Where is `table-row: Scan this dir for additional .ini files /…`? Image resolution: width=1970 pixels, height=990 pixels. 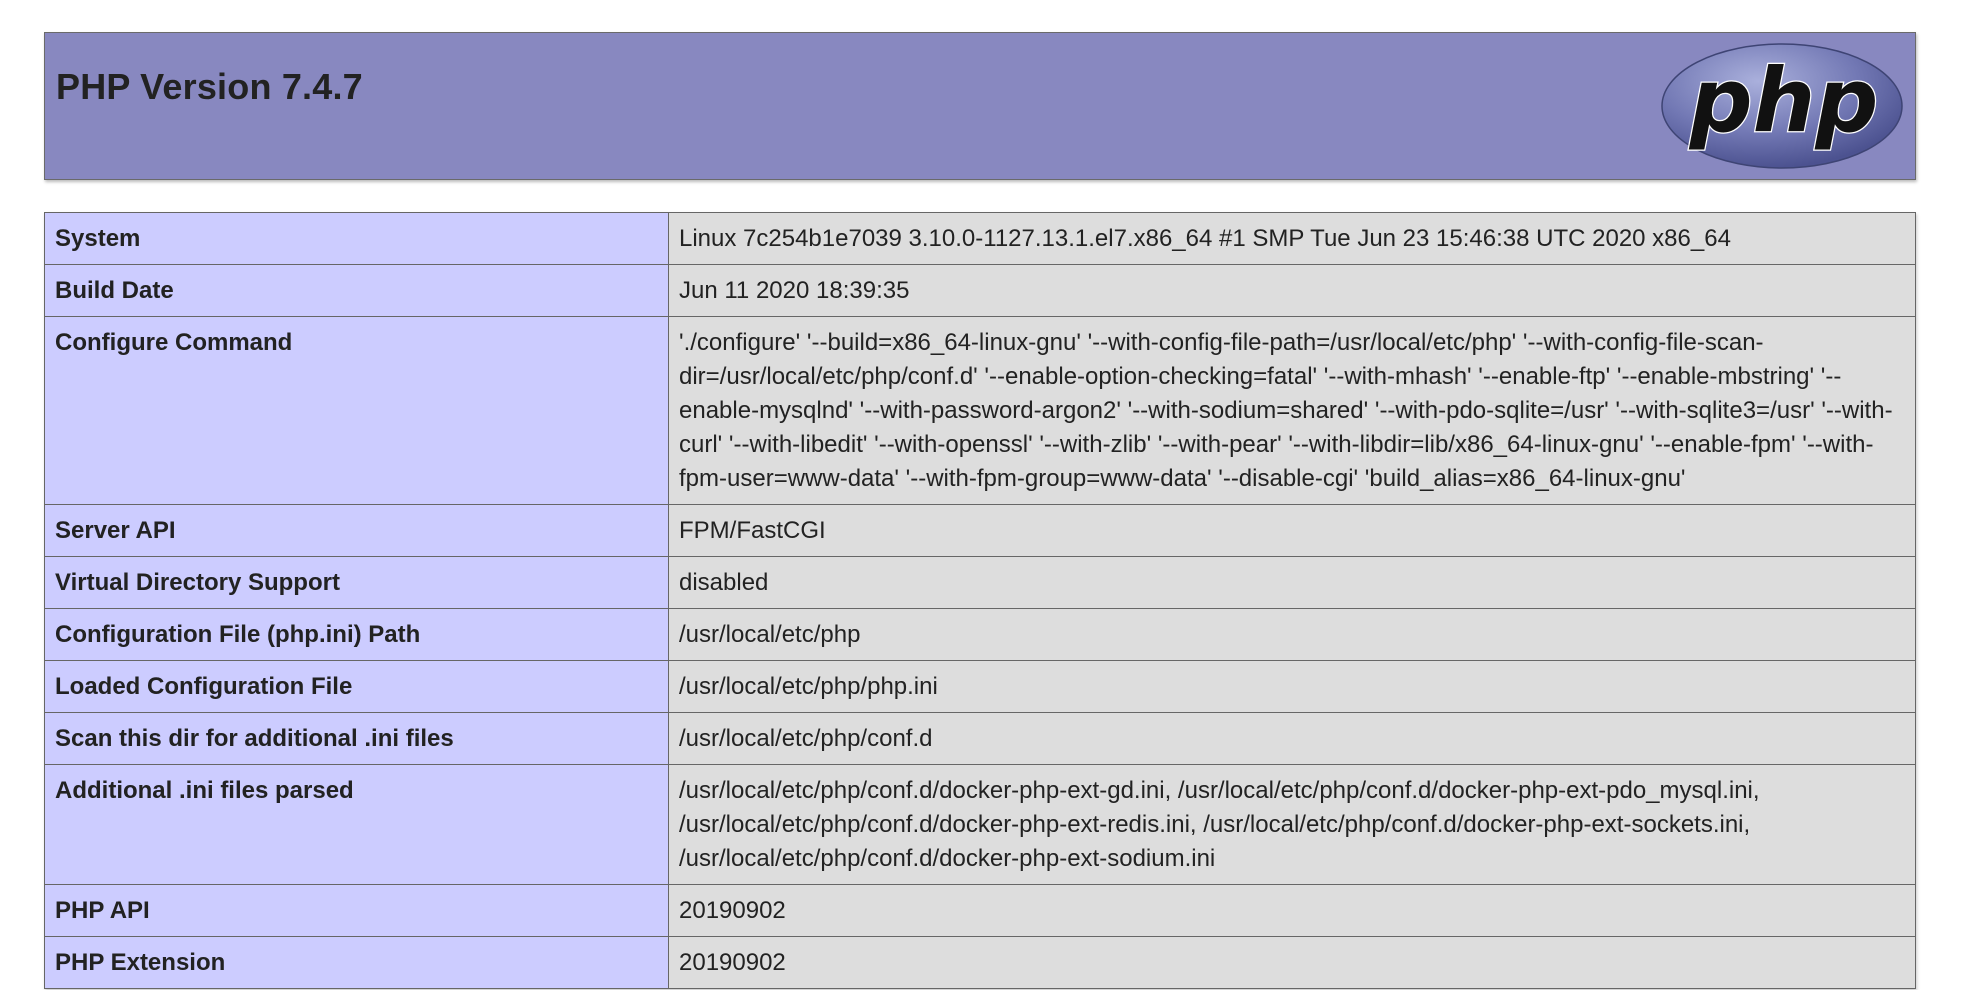
table-row: Scan this dir for additional .ini files /… is located at coordinates (980, 738).